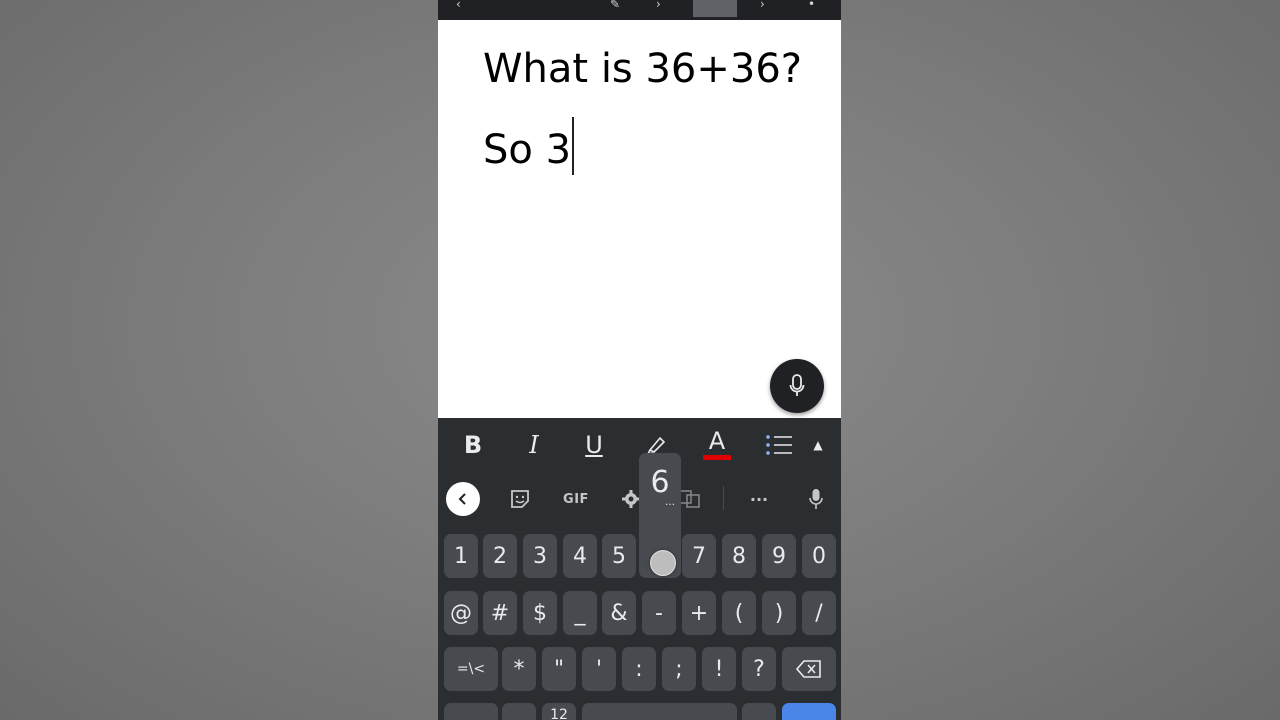 This screenshot has width=1280, height=720. Describe the element at coordinates (779, 613) in the screenshot. I see `key-right-paren: )` at that location.